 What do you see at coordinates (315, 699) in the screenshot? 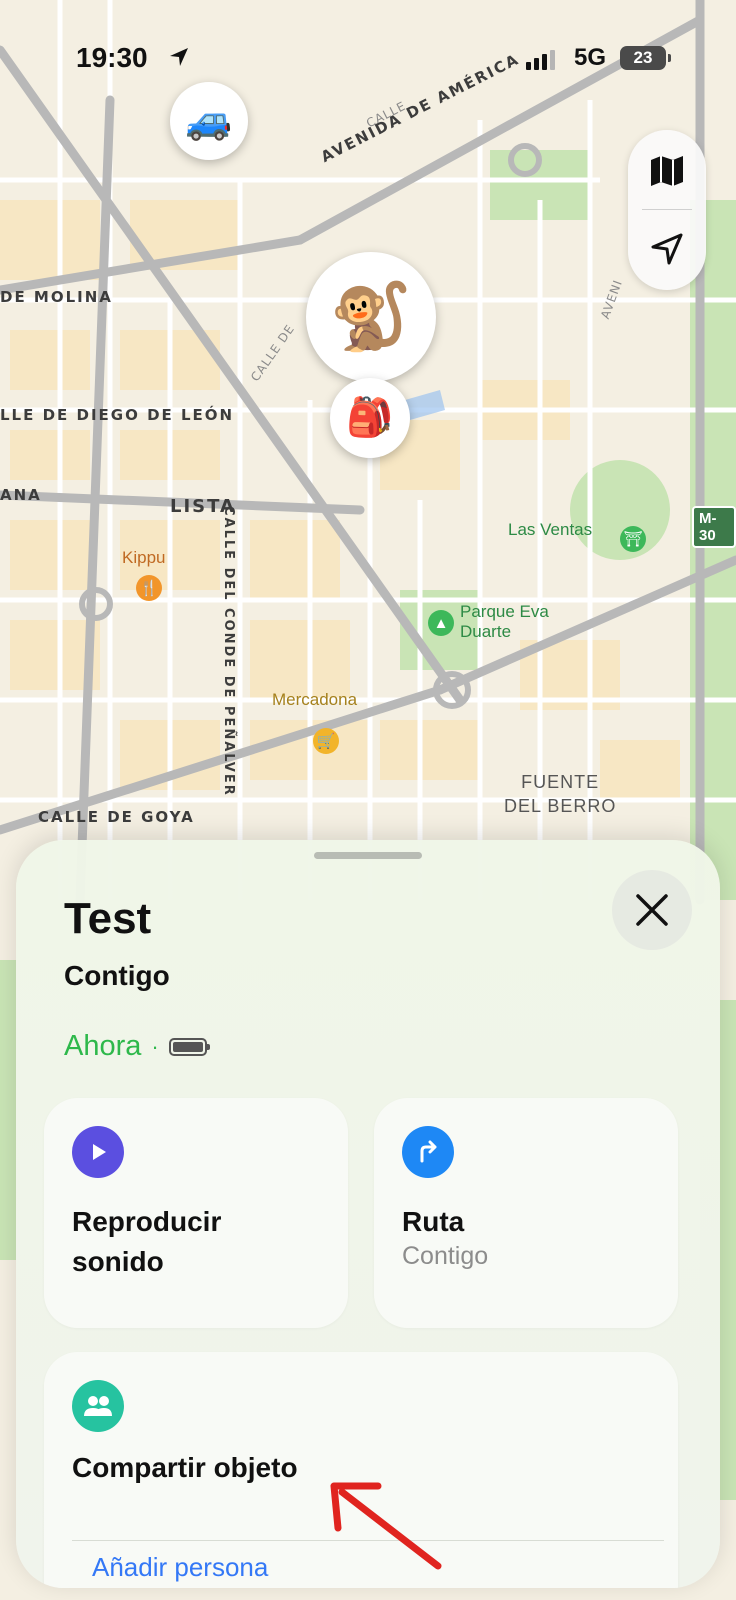
I see `poi-label-mercadona: Mercadona` at bounding box center [315, 699].